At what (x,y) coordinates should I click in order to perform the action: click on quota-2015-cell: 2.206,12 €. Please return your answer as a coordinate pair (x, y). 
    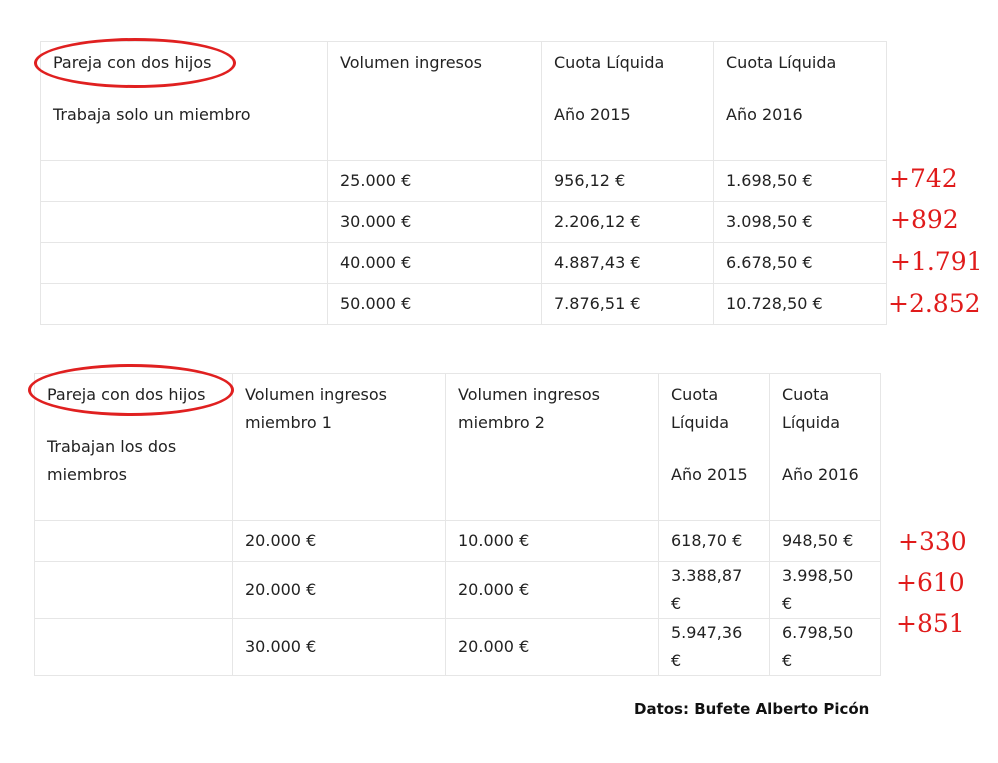
    Looking at the image, I should click on (627, 222).